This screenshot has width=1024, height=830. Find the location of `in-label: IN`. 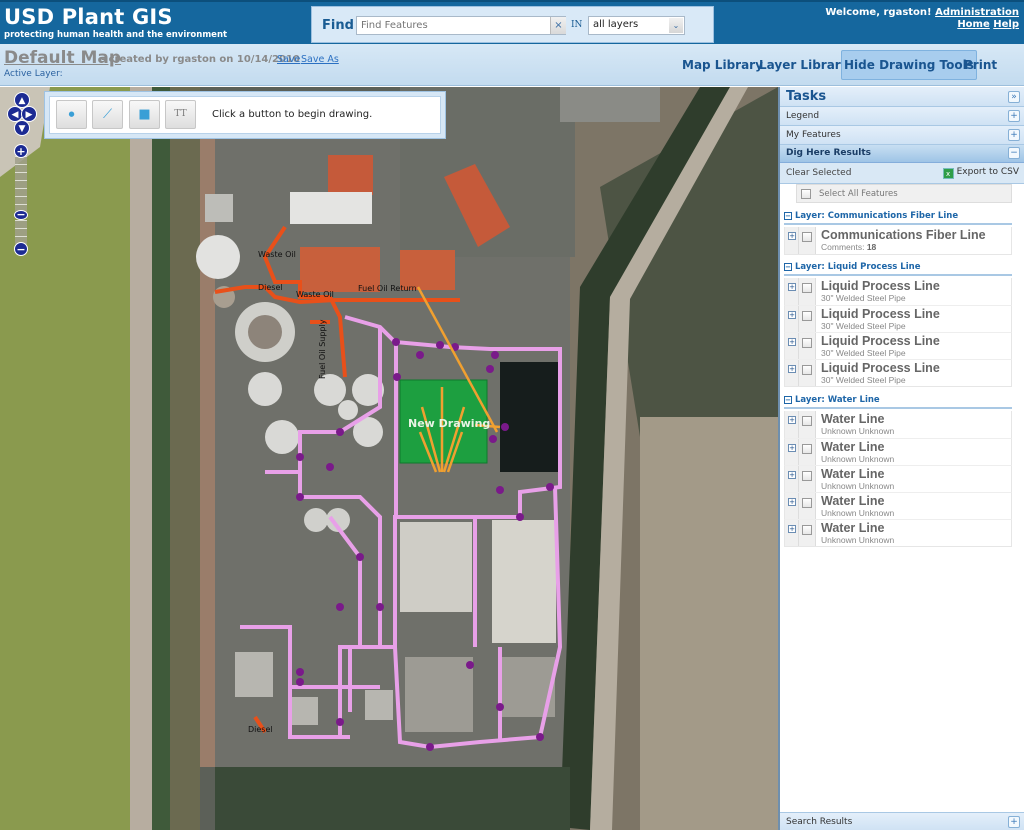

in-label: IN is located at coordinates (577, 25).